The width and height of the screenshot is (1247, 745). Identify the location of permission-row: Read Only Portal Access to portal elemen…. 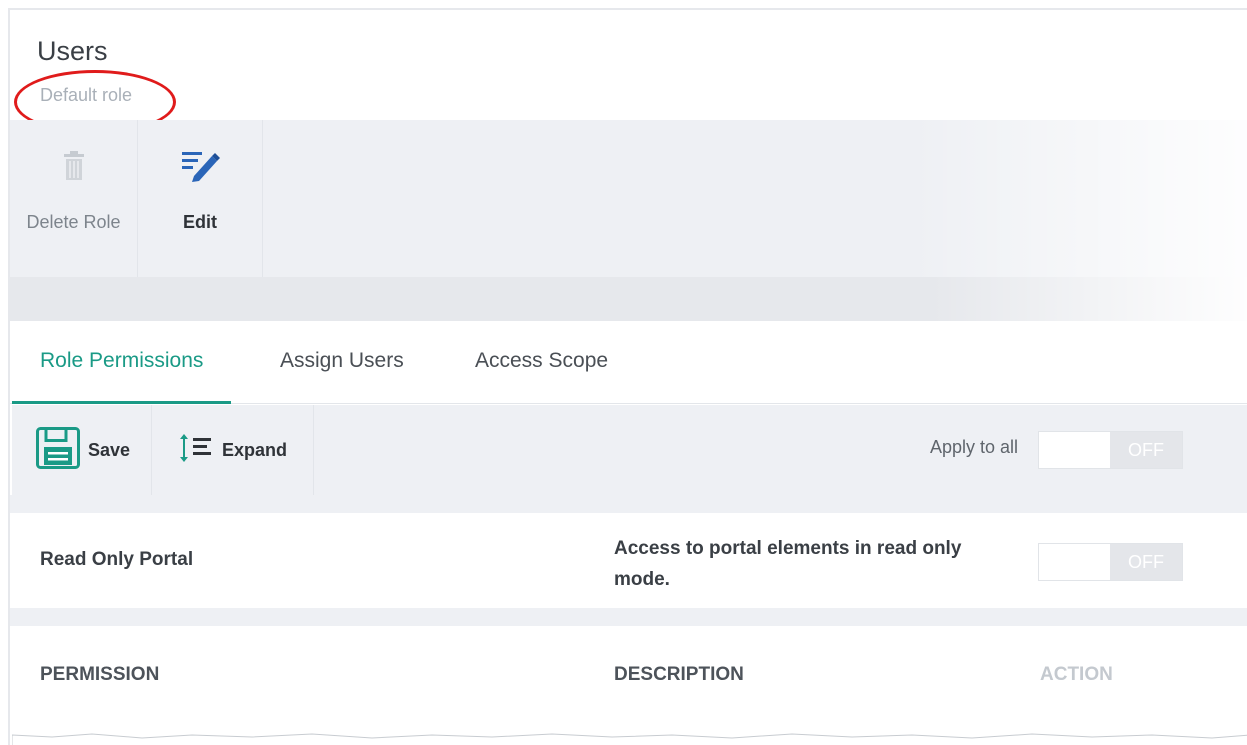
(629, 560).